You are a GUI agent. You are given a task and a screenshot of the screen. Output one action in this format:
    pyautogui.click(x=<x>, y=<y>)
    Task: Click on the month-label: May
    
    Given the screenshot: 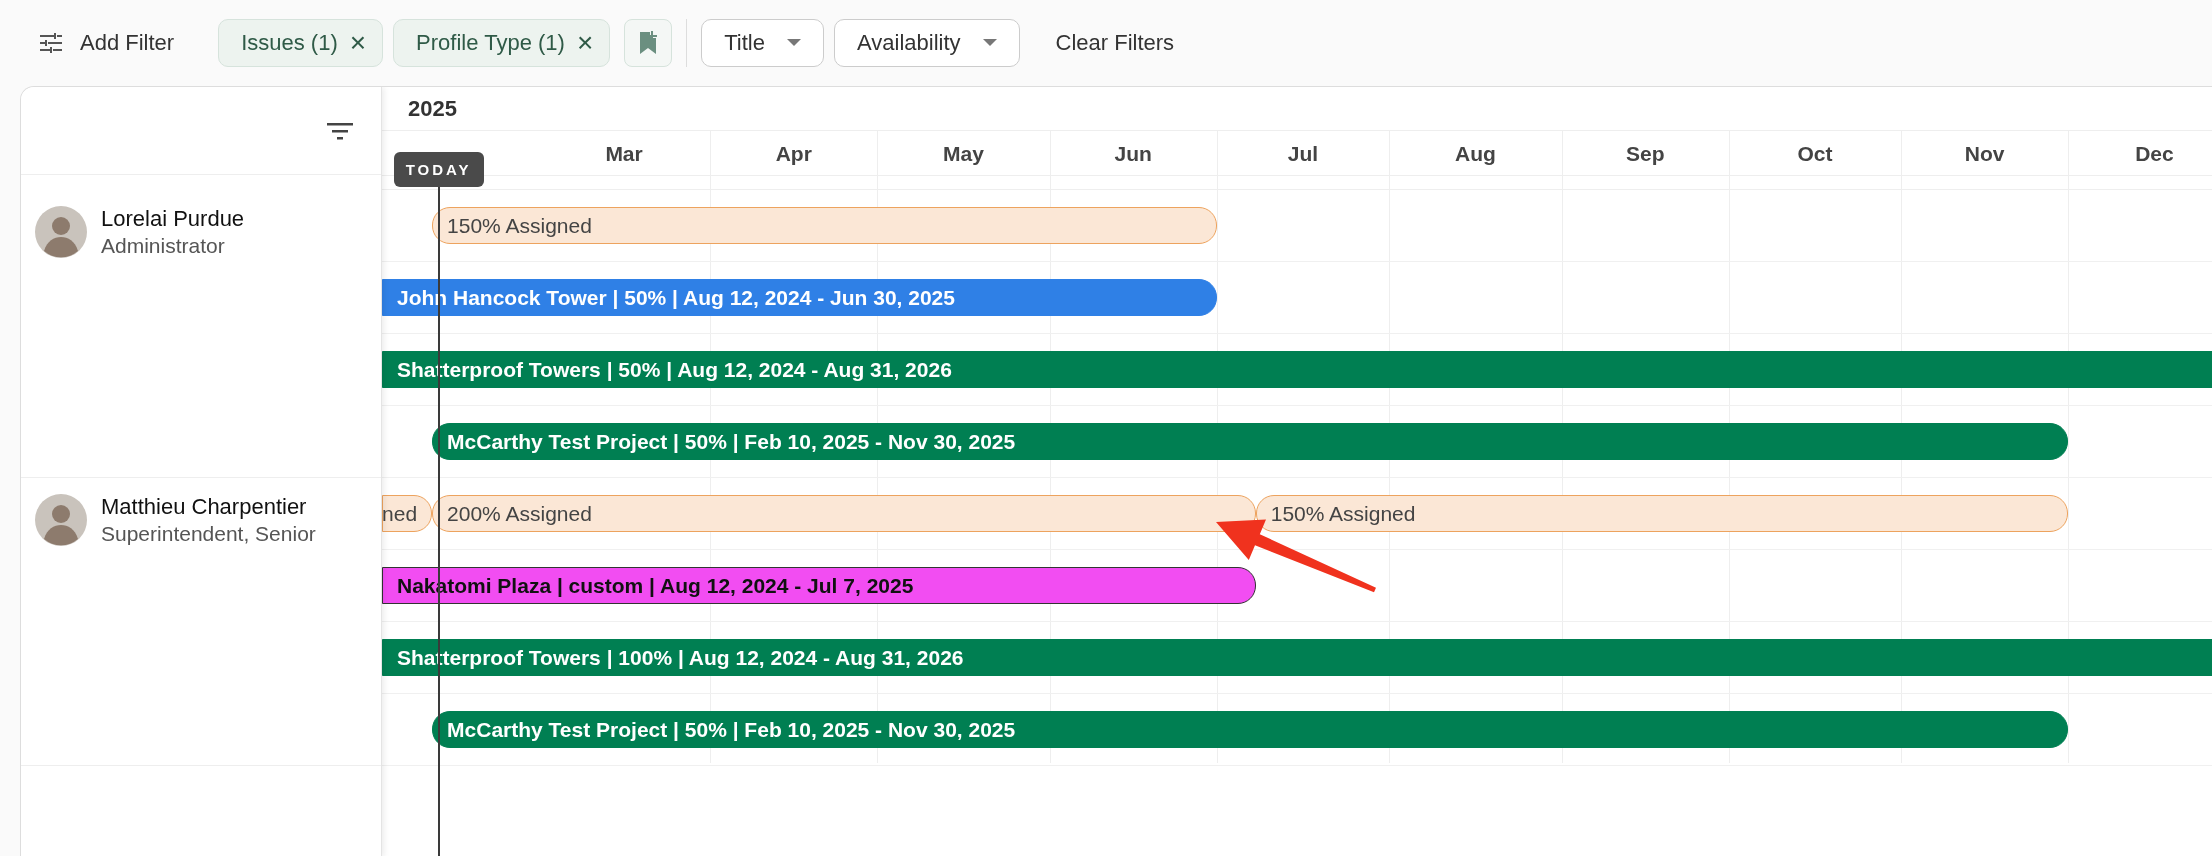 What is the action you would take?
    pyautogui.click(x=963, y=153)
    